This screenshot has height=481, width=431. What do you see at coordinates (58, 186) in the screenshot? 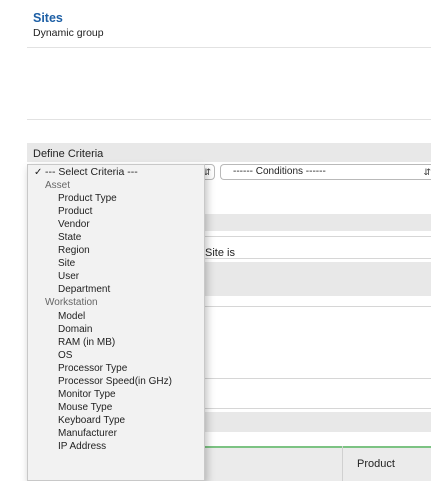
I see `dropdown-group-asset: Asset` at bounding box center [58, 186].